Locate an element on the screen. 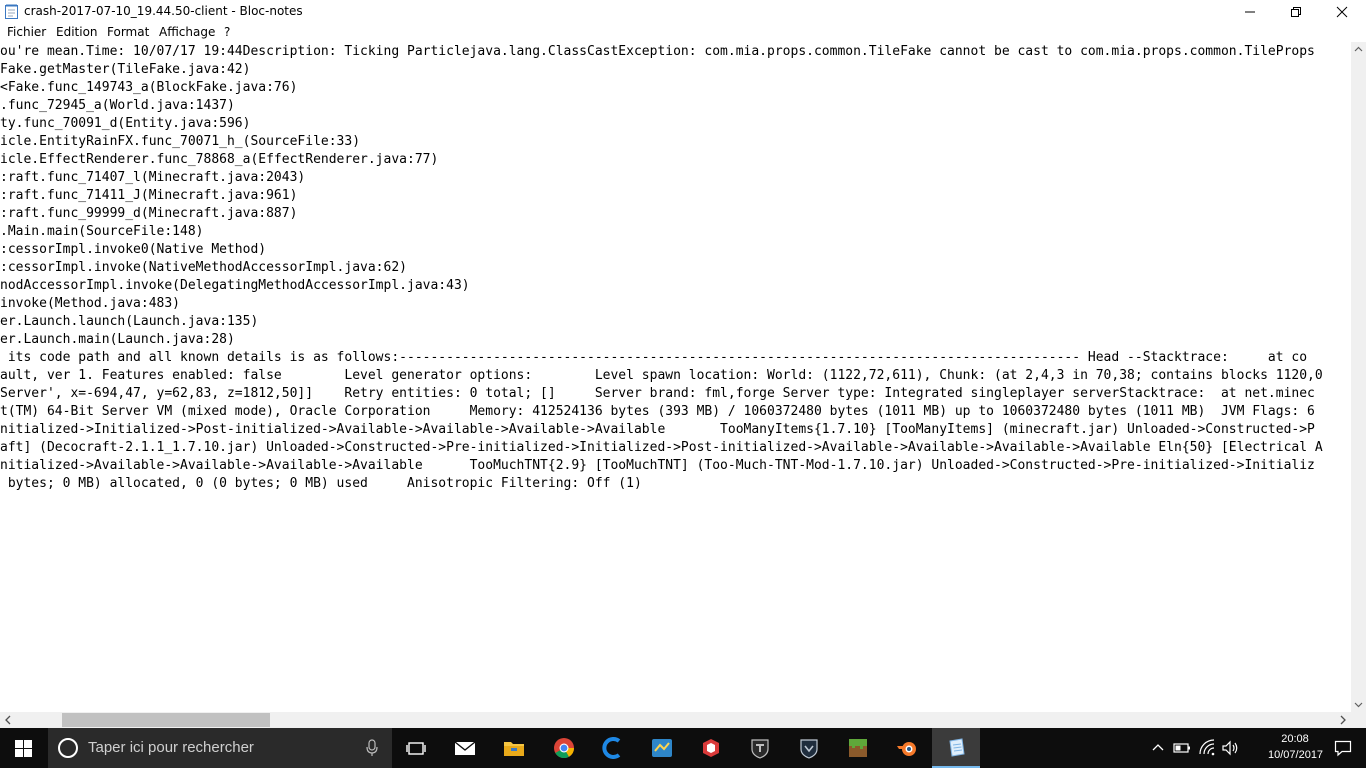 This screenshot has width=1366, height=768. text-line: :cessorImpl.invoke0(Native Method) is located at coordinates (133, 249).